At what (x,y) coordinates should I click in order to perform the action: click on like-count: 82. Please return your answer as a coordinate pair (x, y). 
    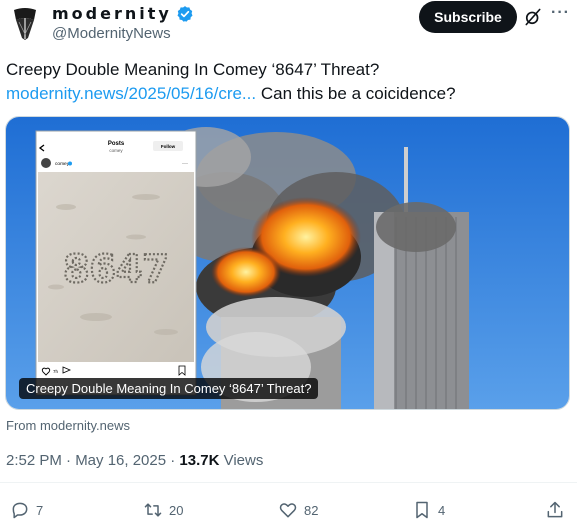
    Looking at the image, I should click on (311, 510).